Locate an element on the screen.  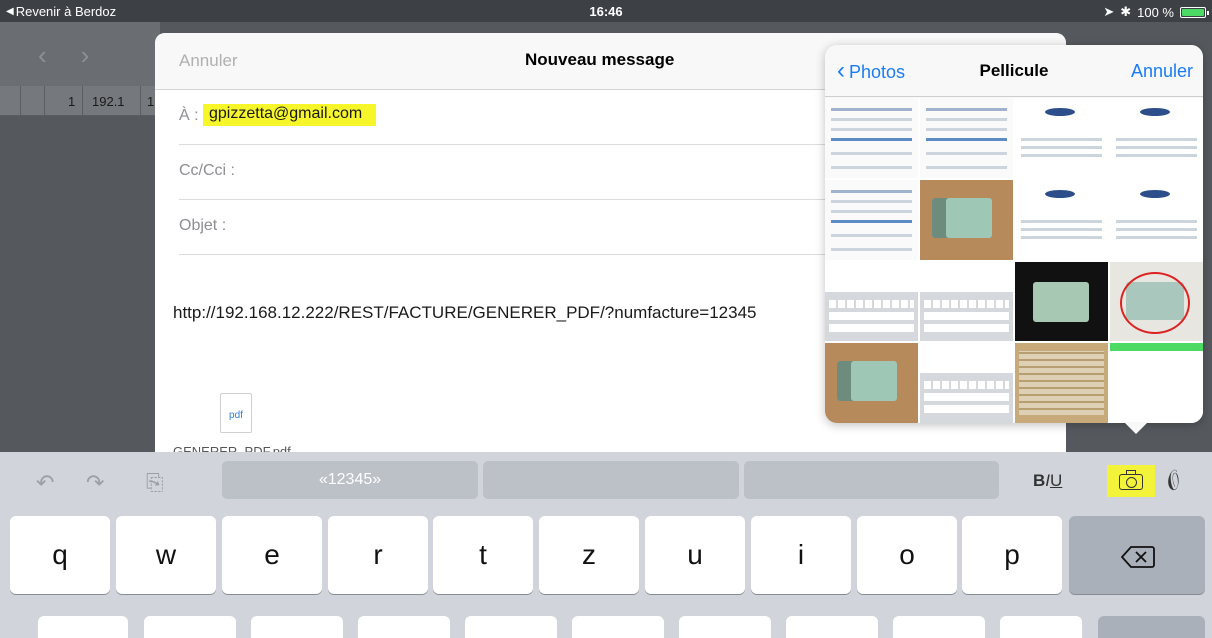
battery-percent: 100 % is located at coordinates (1155, 12).